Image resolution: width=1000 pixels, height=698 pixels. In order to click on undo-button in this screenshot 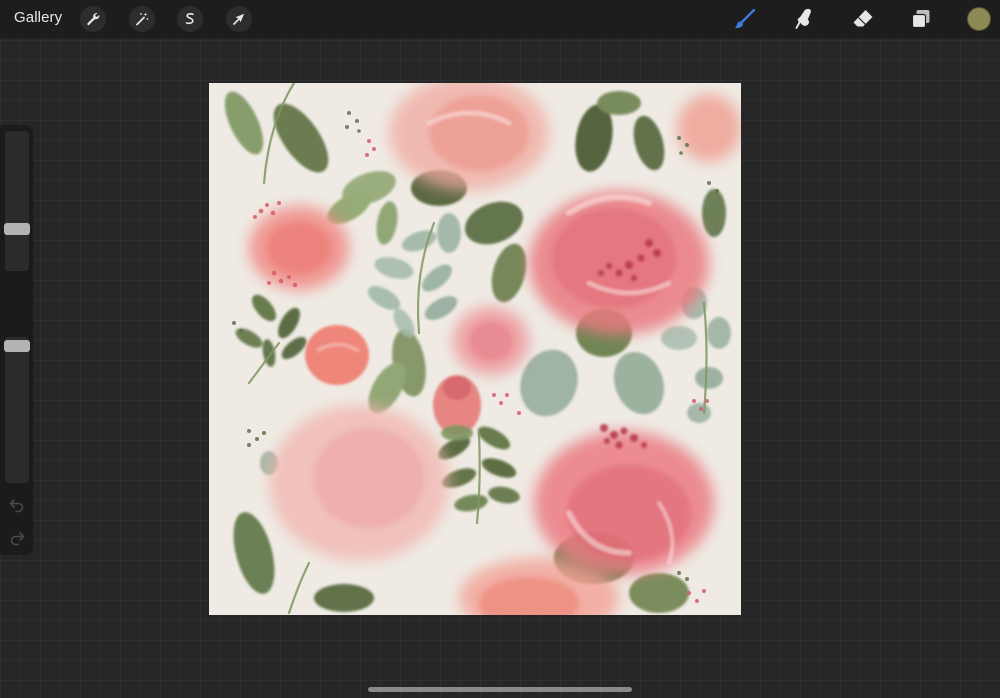, I will do `click(17, 505)`.